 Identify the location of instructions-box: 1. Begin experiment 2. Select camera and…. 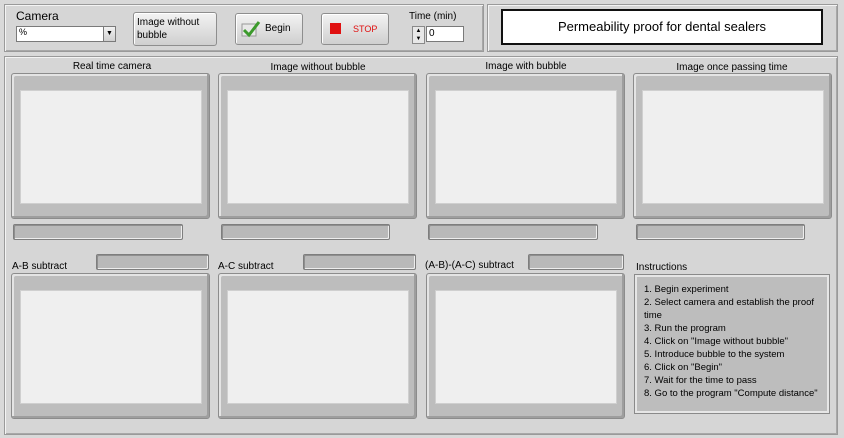
(732, 344).